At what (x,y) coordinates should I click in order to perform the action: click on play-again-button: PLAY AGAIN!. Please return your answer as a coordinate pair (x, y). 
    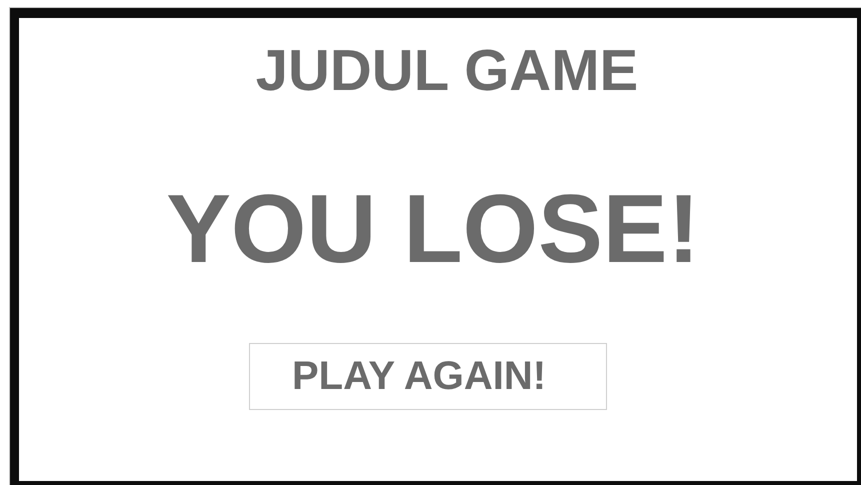
    Looking at the image, I should click on (428, 376).